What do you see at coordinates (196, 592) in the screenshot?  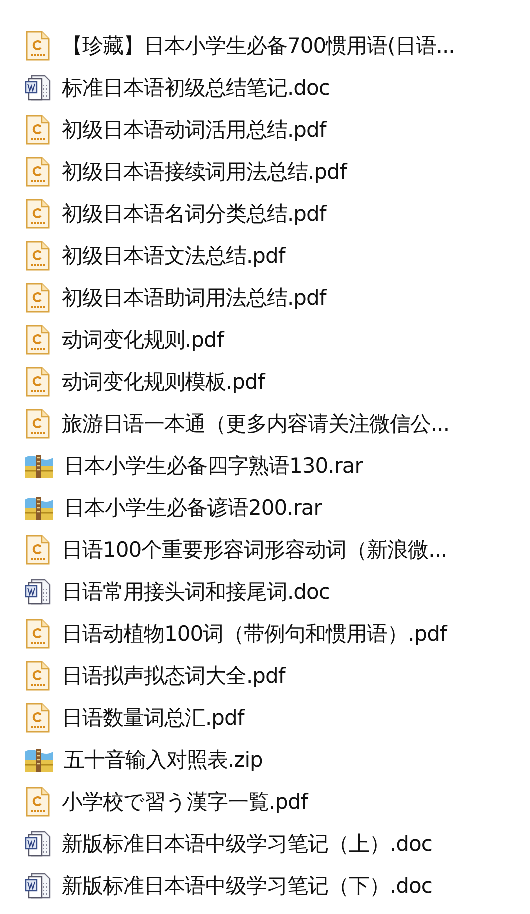 I see `file-name: 日语常用接头词和接尾词.doc` at bounding box center [196, 592].